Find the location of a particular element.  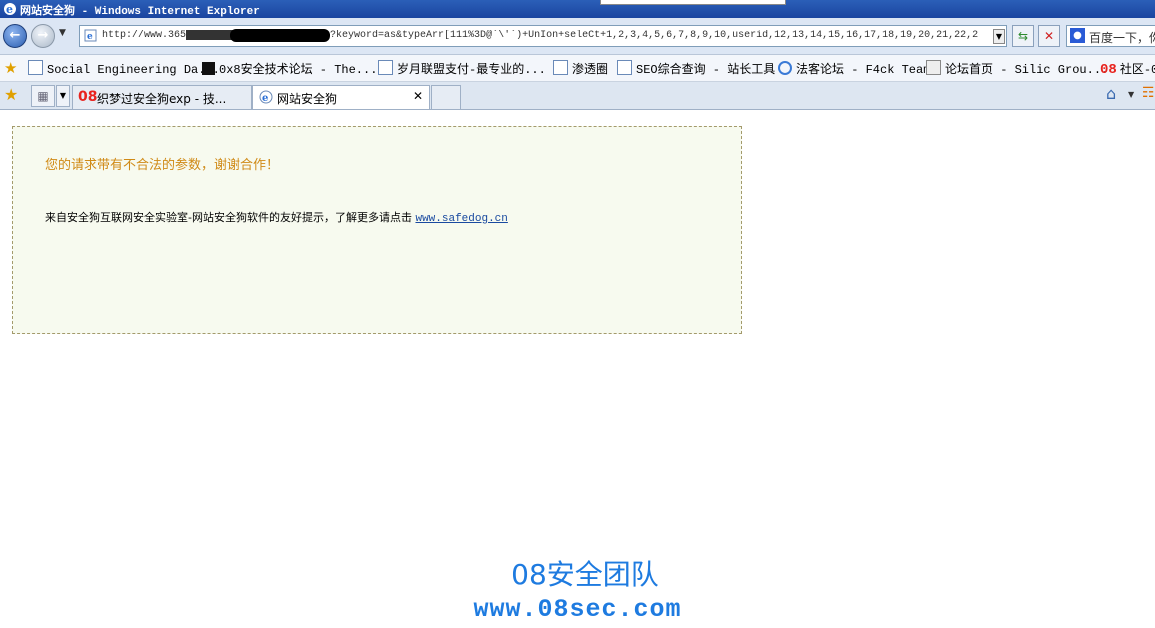

back-button: ← is located at coordinates (15, 36).